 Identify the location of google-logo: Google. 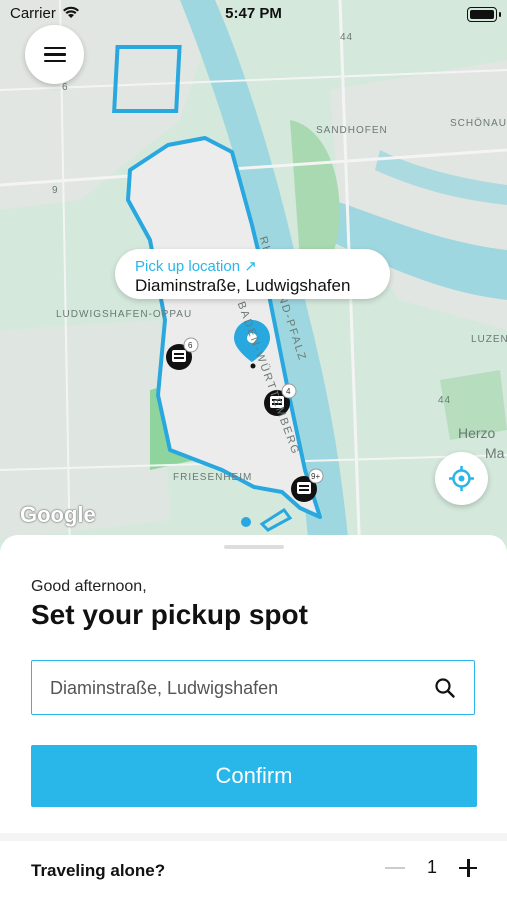
(58, 514).